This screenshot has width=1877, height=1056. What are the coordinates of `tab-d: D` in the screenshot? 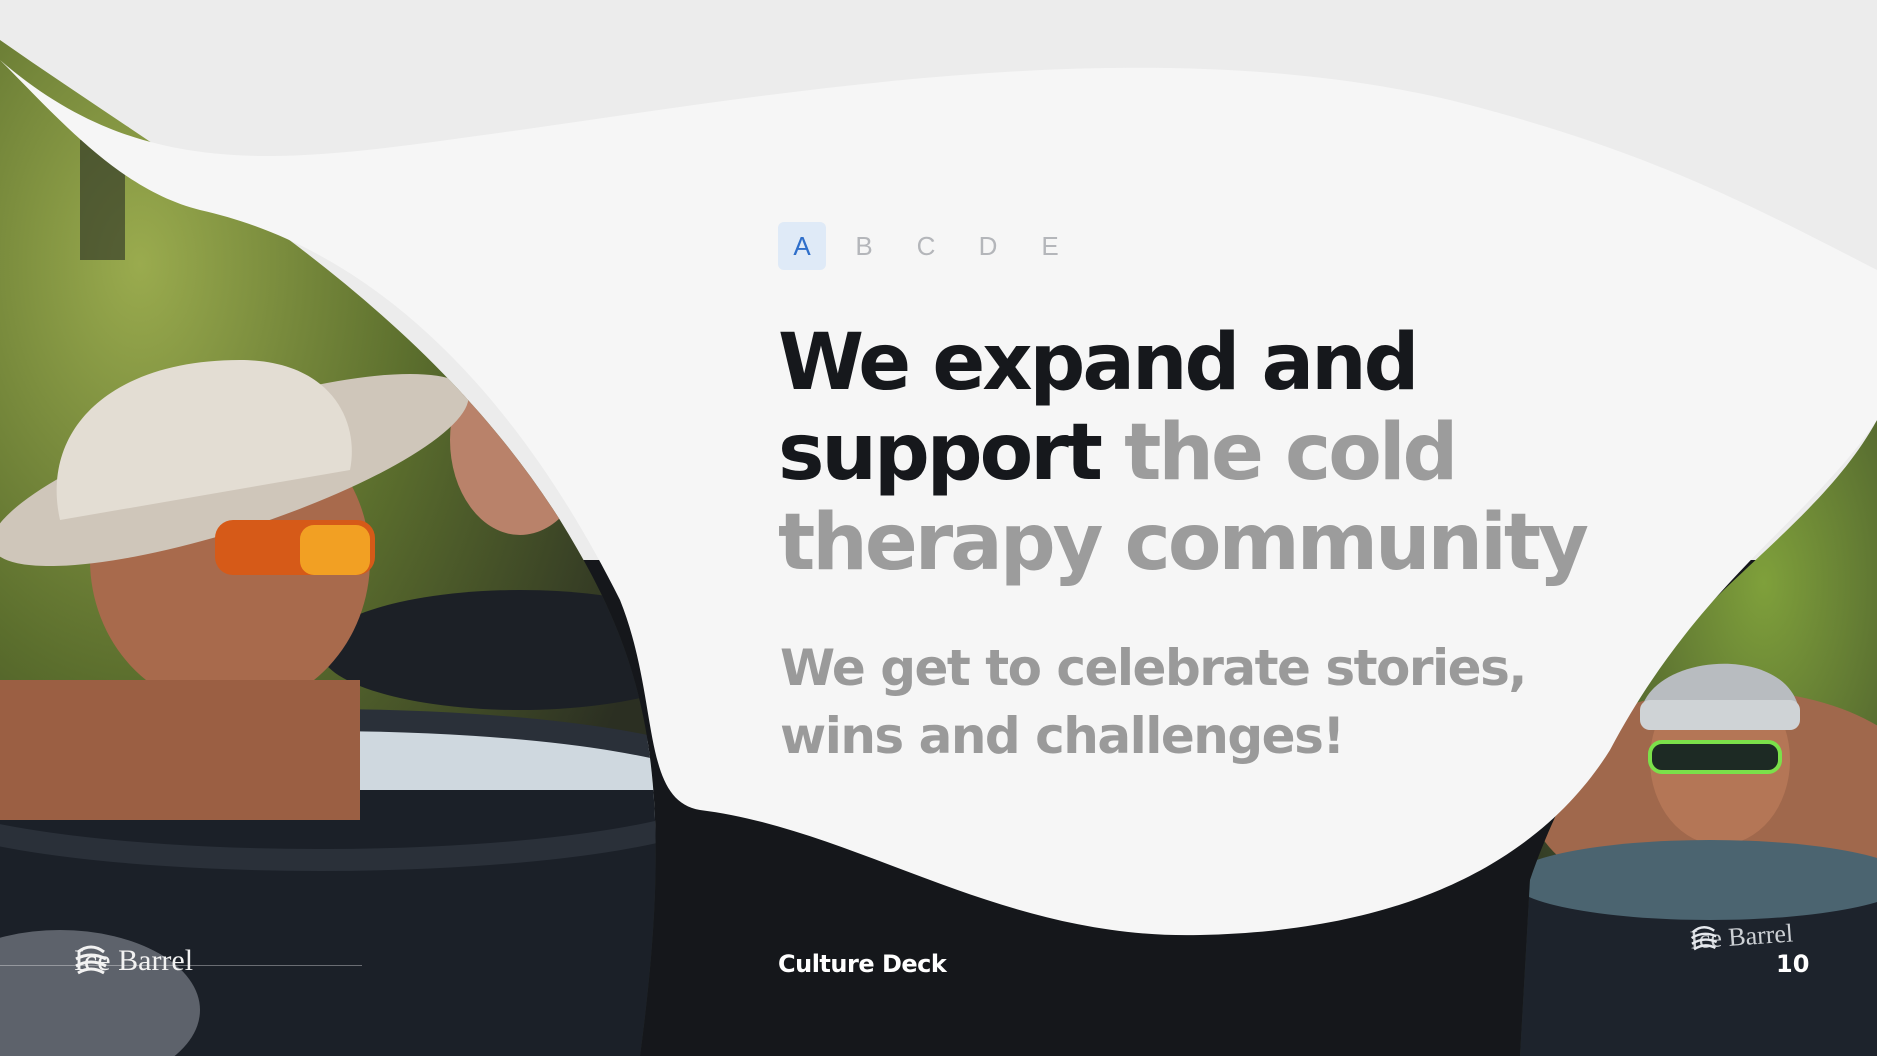 It's located at (988, 246).